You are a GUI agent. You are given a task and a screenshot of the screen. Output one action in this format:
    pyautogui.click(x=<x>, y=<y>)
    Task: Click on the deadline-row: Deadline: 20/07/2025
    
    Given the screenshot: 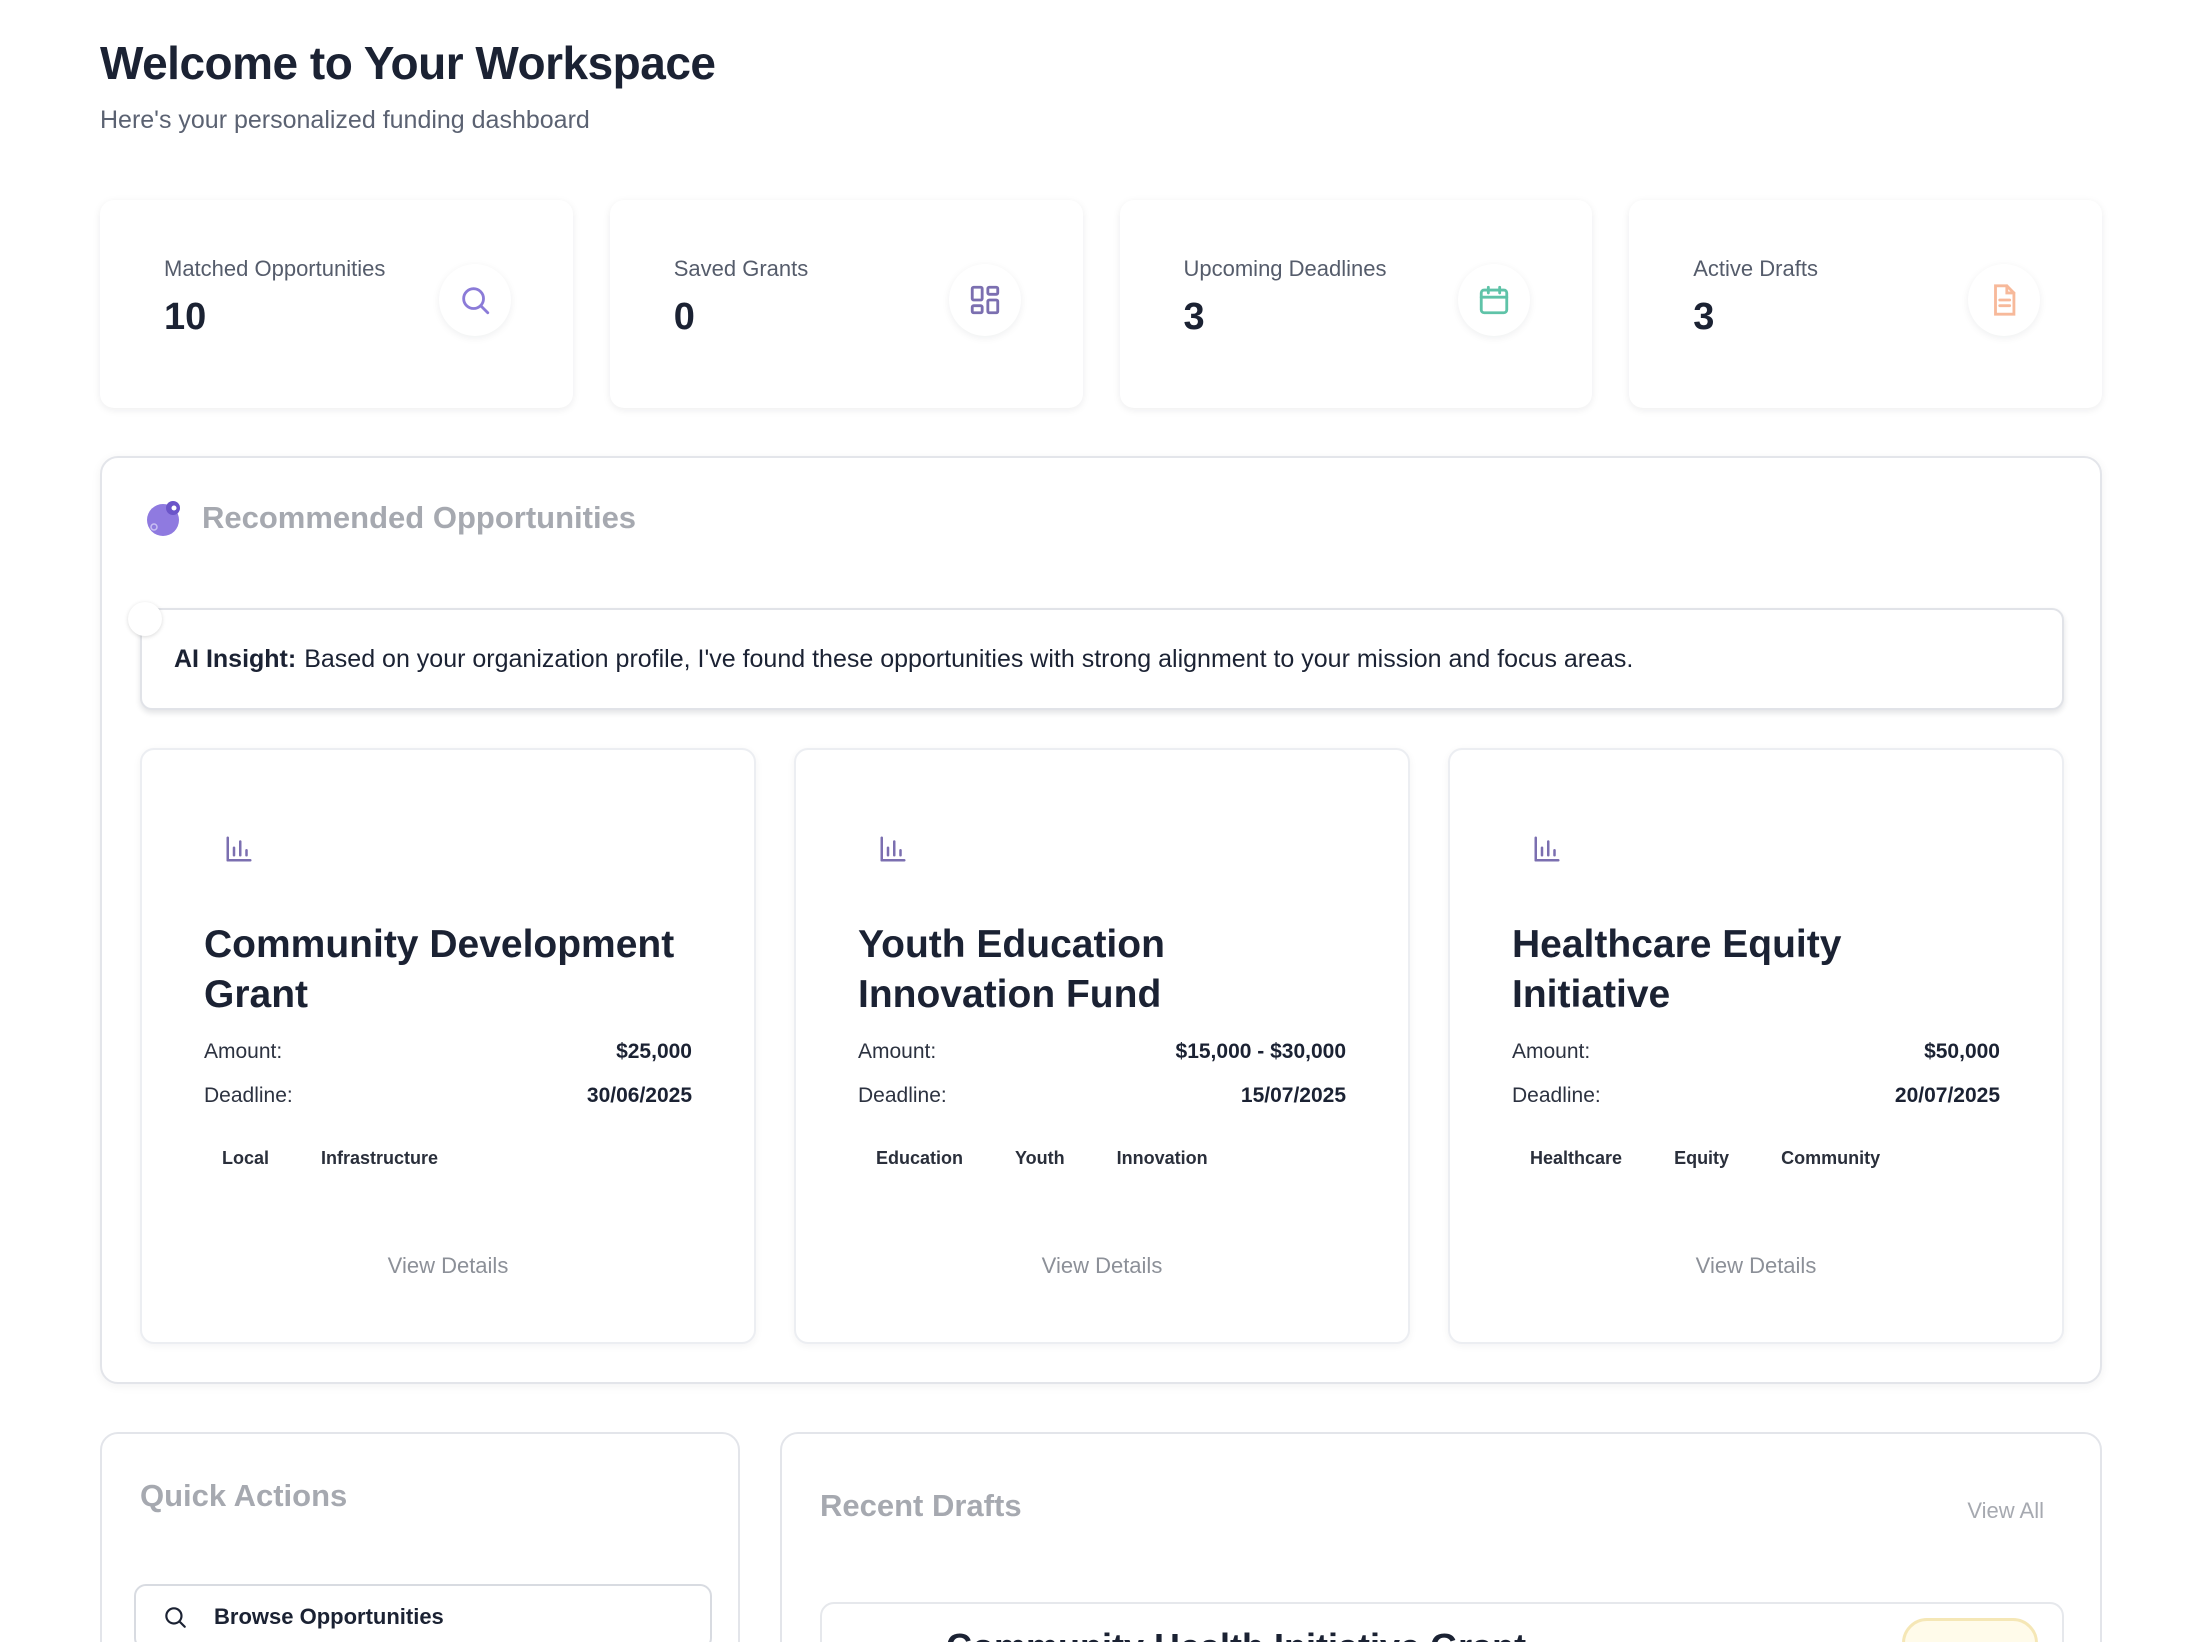 What is the action you would take?
    pyautogui.click(x=1756, y=1096)
    